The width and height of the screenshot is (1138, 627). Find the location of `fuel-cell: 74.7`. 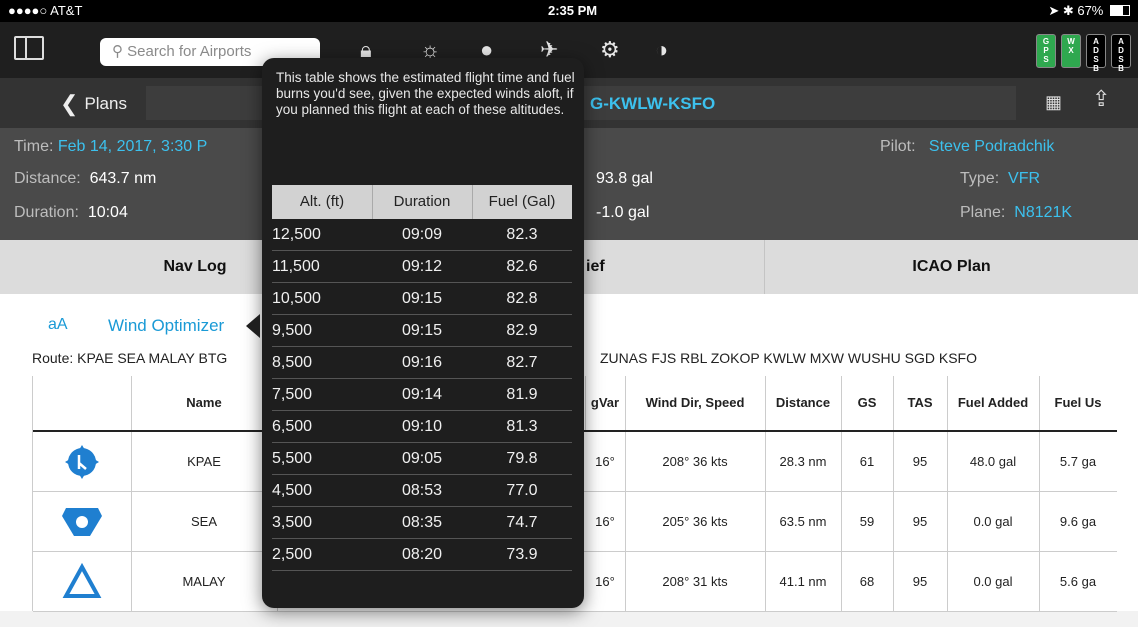

fuel-cell: 74.7 is located at coordinates (522, 522).